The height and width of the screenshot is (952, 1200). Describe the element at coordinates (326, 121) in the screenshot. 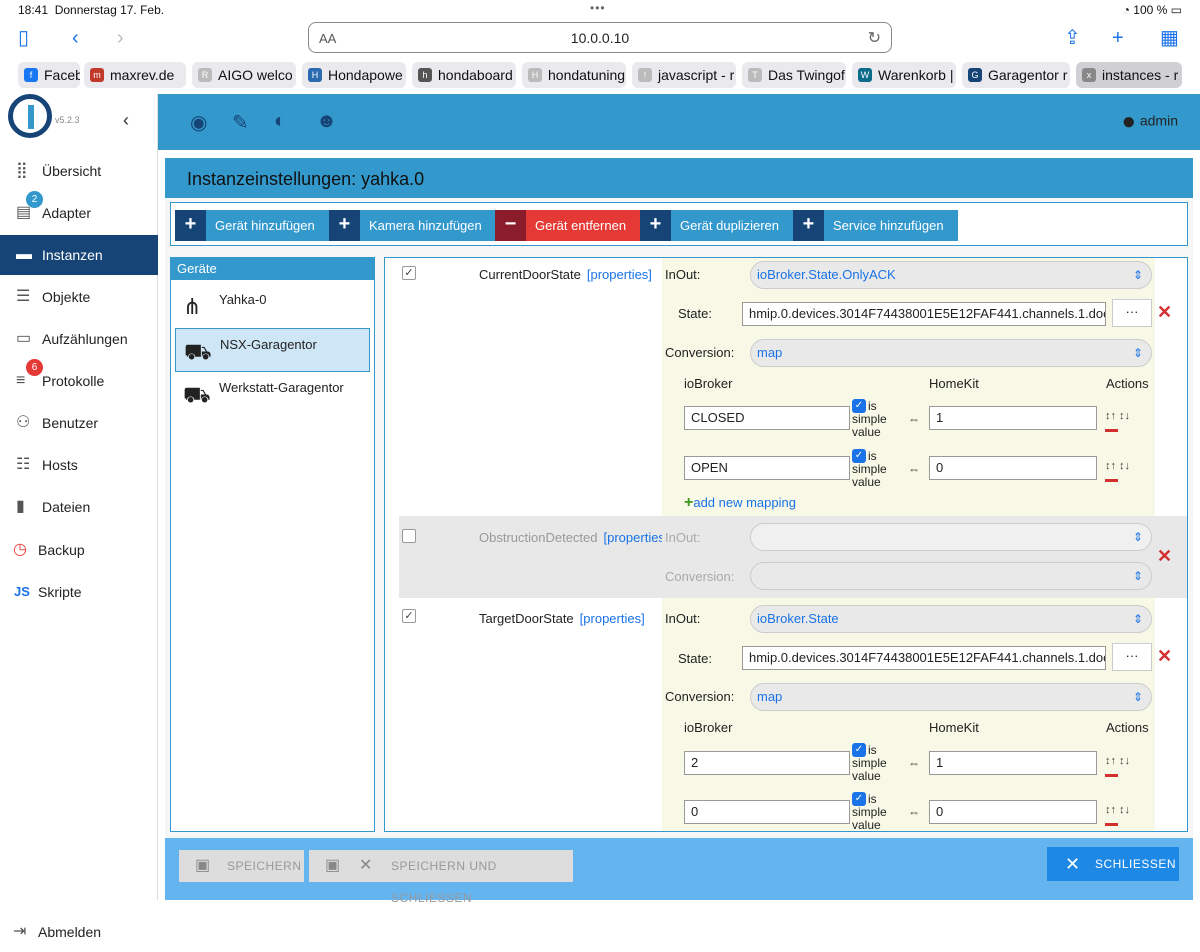

I see `expert-mode-icon: ☻` at that location.